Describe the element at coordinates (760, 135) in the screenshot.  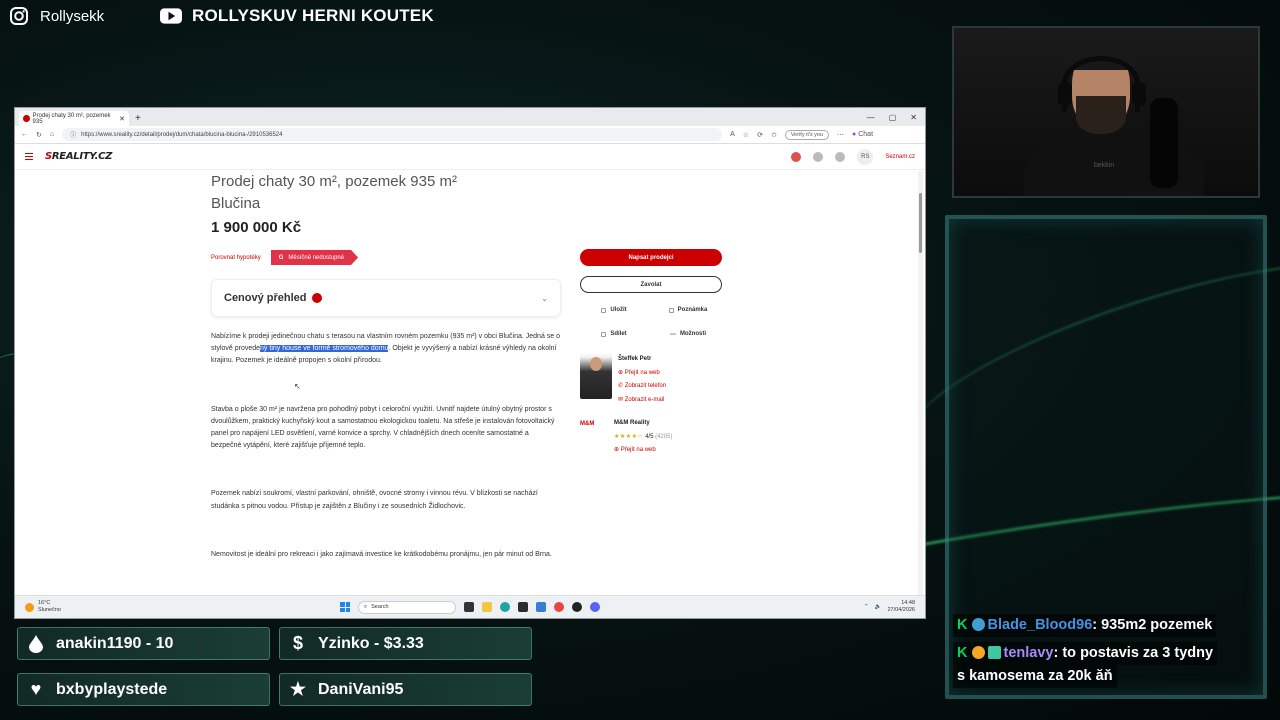
I see `refresh-icon: ⟳` at that location.